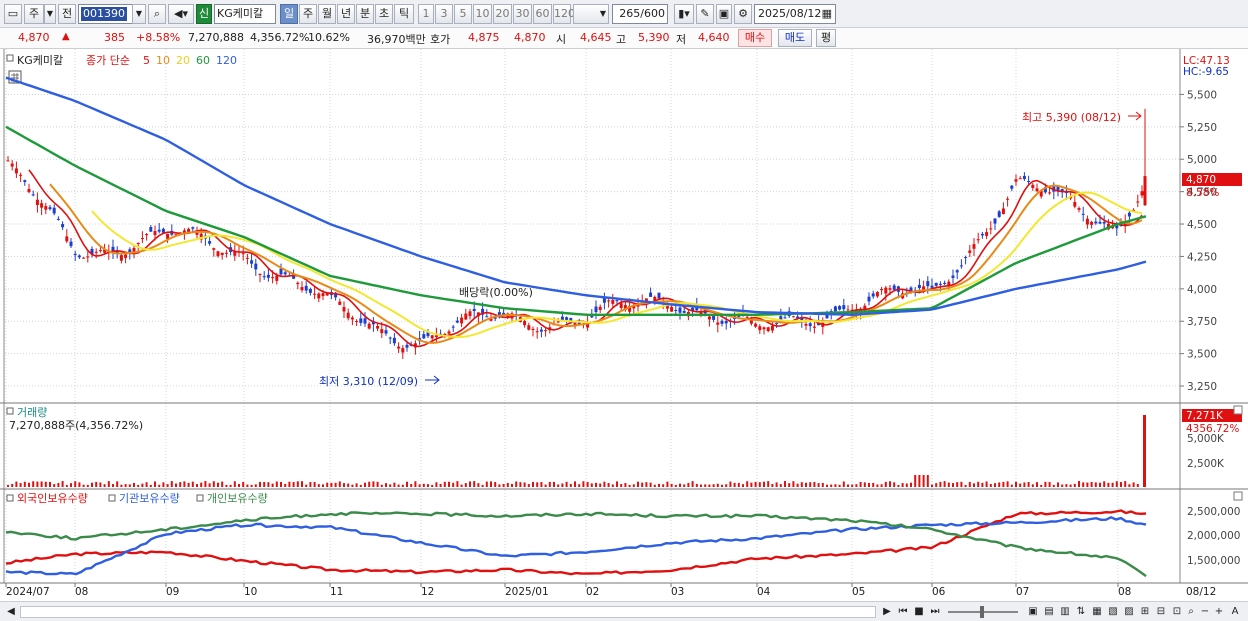  What do you see at coordinates (1049, 612) in the screenshot?
I see `layout-icon-2: ▤` at bounding box center [1049, 612].